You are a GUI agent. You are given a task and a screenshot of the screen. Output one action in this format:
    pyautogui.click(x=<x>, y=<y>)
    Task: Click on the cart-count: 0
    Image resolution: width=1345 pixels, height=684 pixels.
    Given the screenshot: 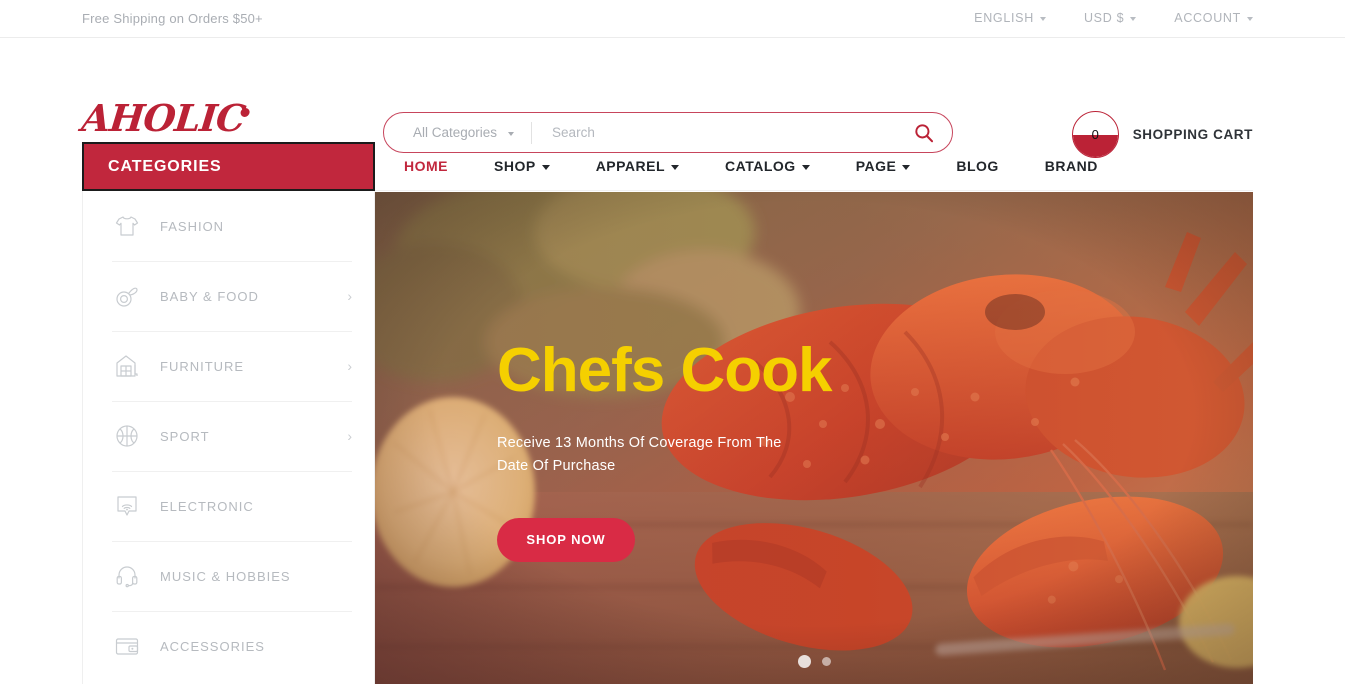 What is the action you would take?
    pyautogui.click(x=1095, y=134)
    